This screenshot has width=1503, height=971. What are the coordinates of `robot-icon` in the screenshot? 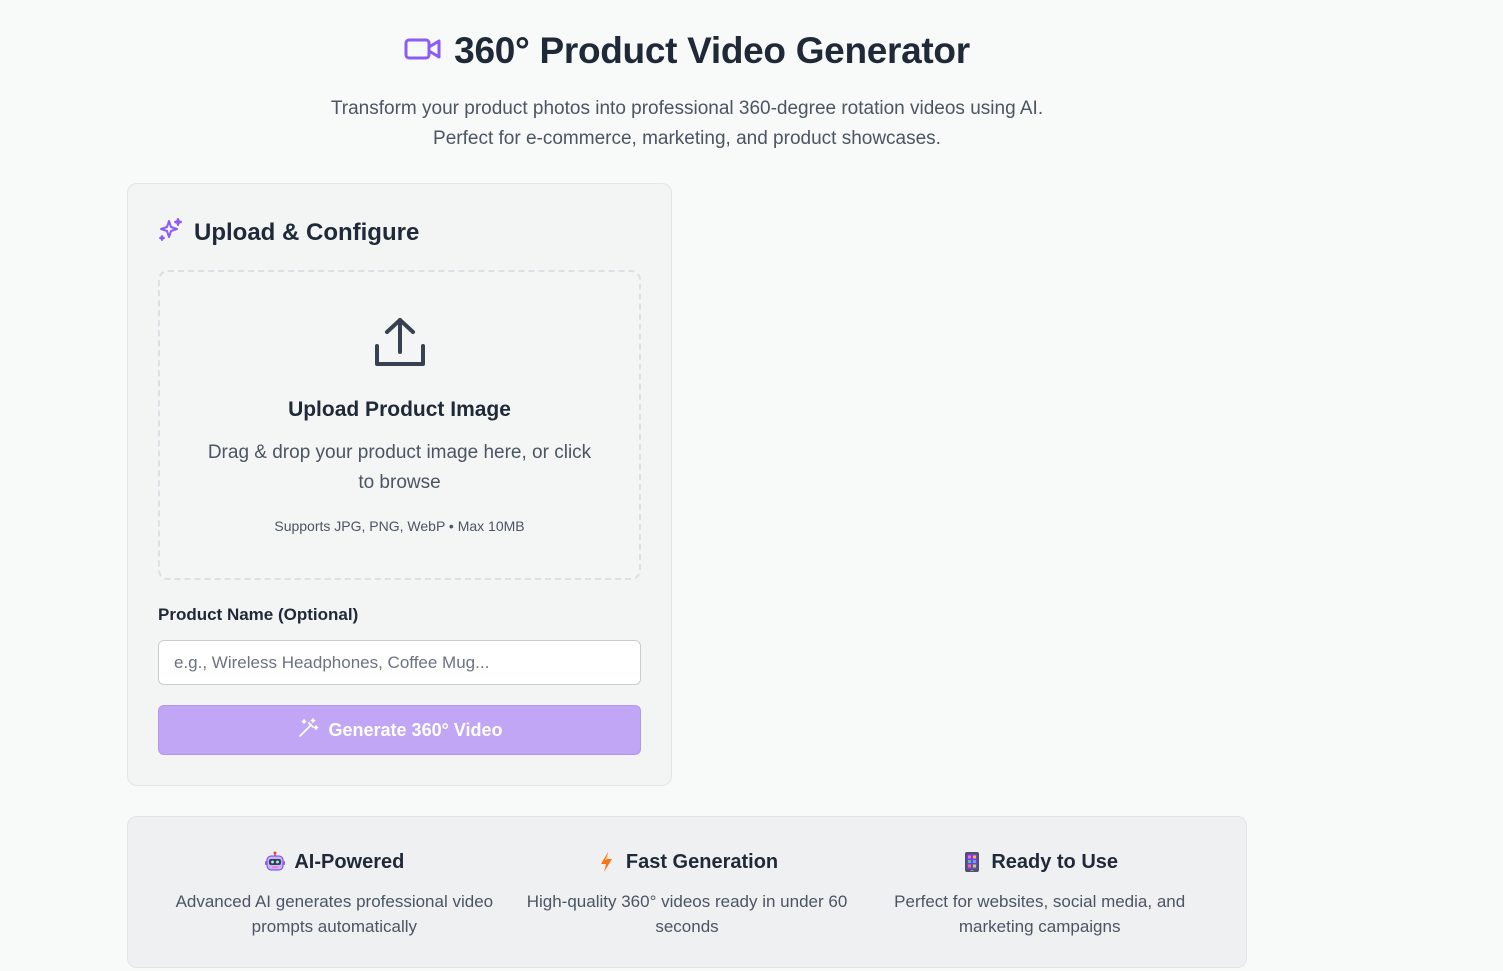 It's located at (275, 862).